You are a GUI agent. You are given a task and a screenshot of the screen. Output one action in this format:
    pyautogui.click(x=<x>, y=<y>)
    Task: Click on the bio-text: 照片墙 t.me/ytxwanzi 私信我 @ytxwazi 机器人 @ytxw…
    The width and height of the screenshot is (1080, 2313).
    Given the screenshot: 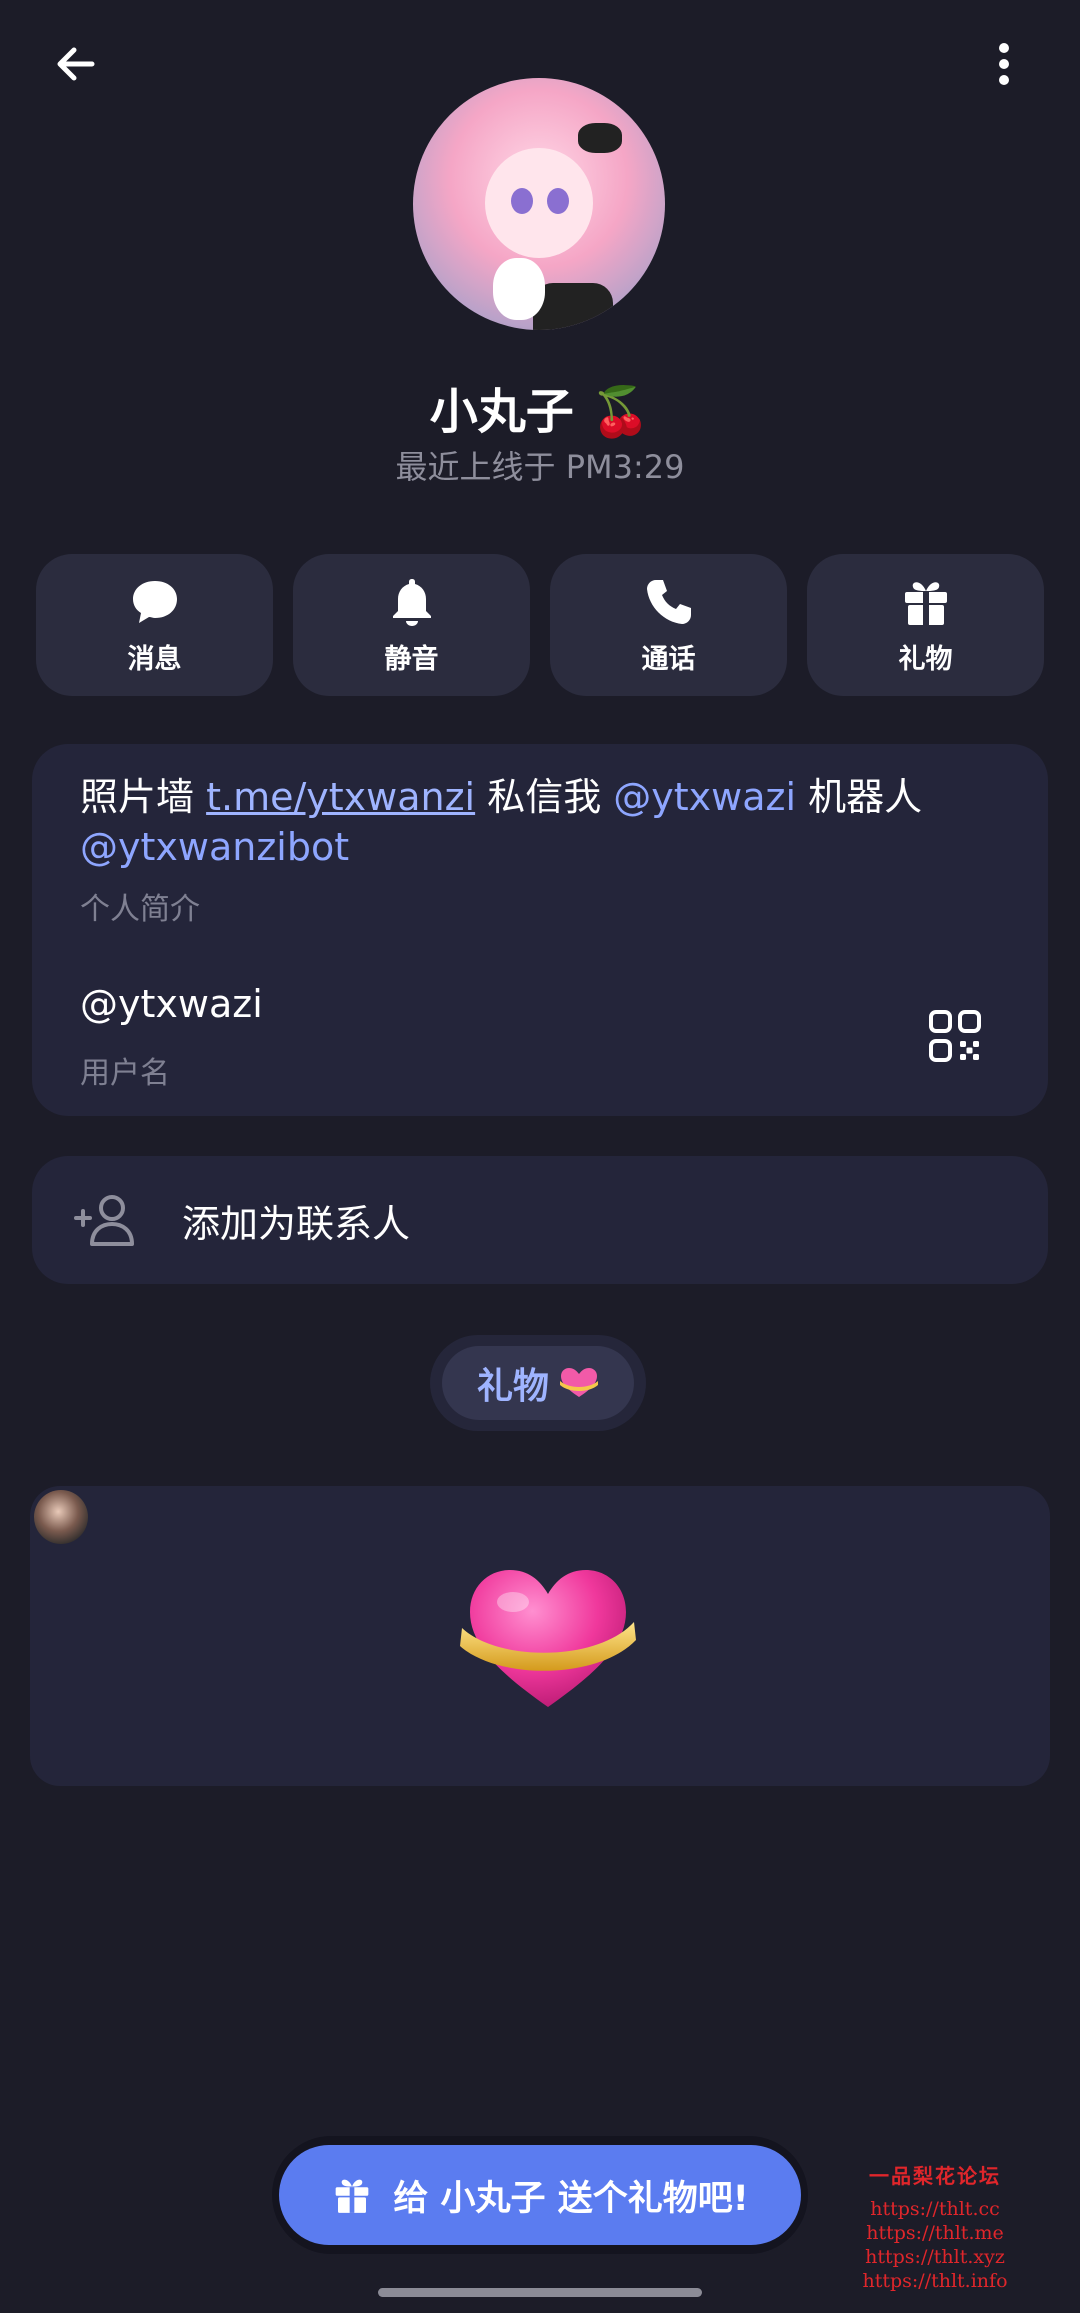 What is the action you would take?
    pyautogui.click(x=540, y=822)
    